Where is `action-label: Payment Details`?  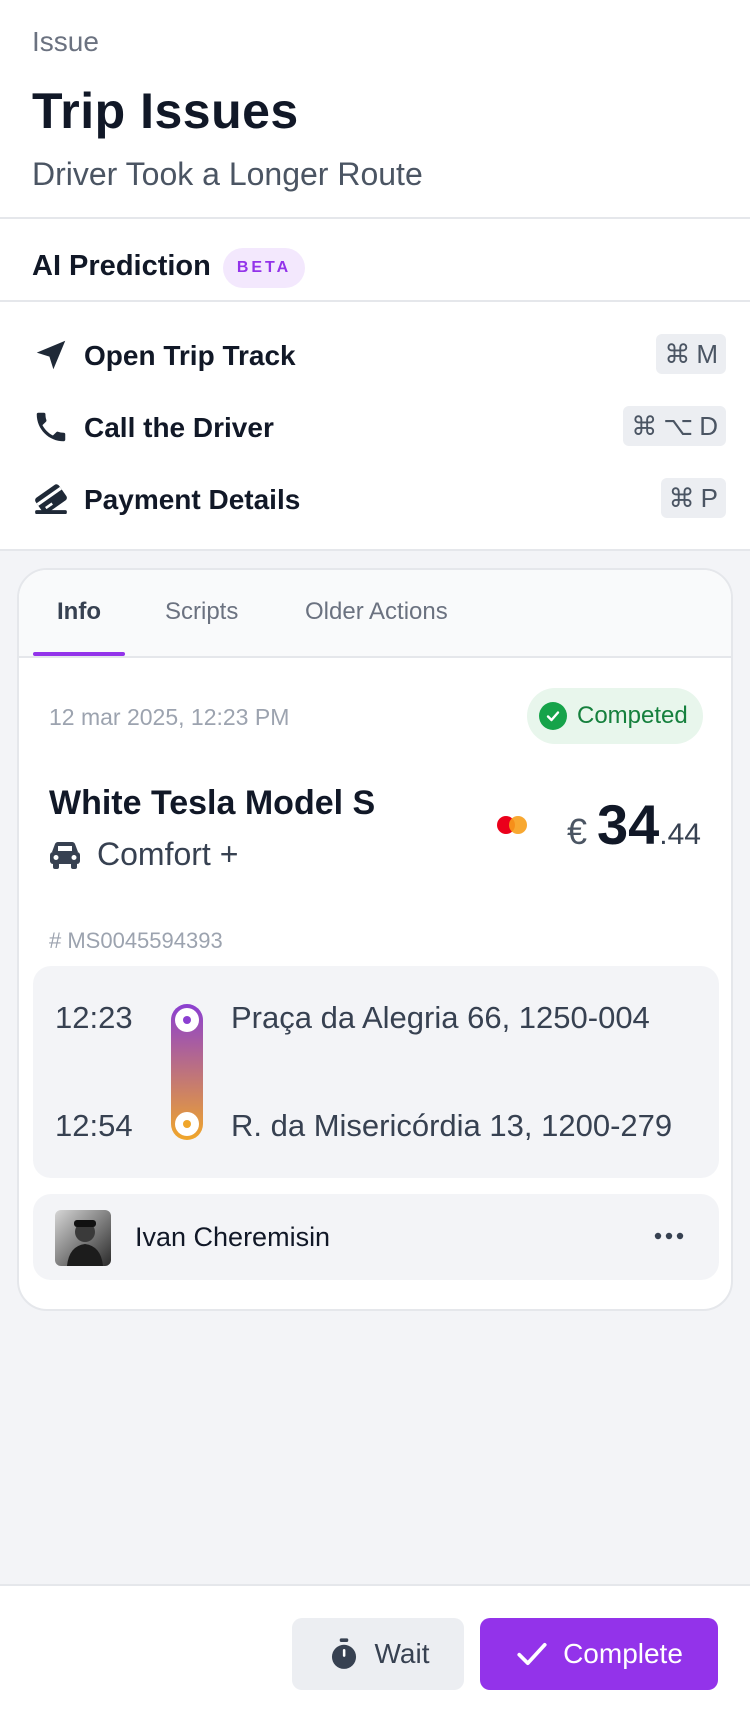
action-label: Payment Details is located at coordinates (192, 499).